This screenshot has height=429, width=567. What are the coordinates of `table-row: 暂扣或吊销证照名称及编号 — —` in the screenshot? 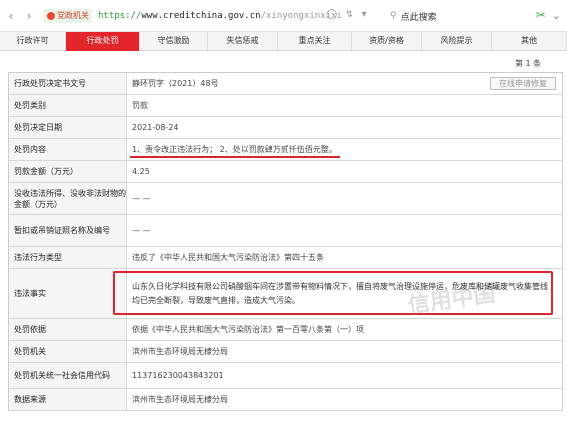 It's located at (286, 231).